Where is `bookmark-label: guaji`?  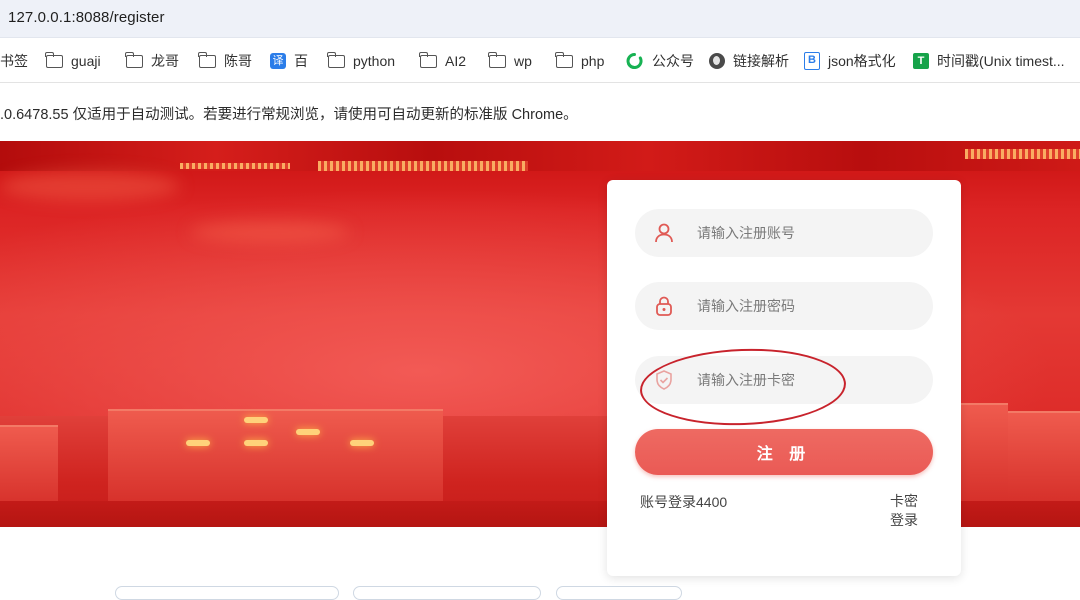 bookmark-label: guaji is located at coordinates (86, 61).